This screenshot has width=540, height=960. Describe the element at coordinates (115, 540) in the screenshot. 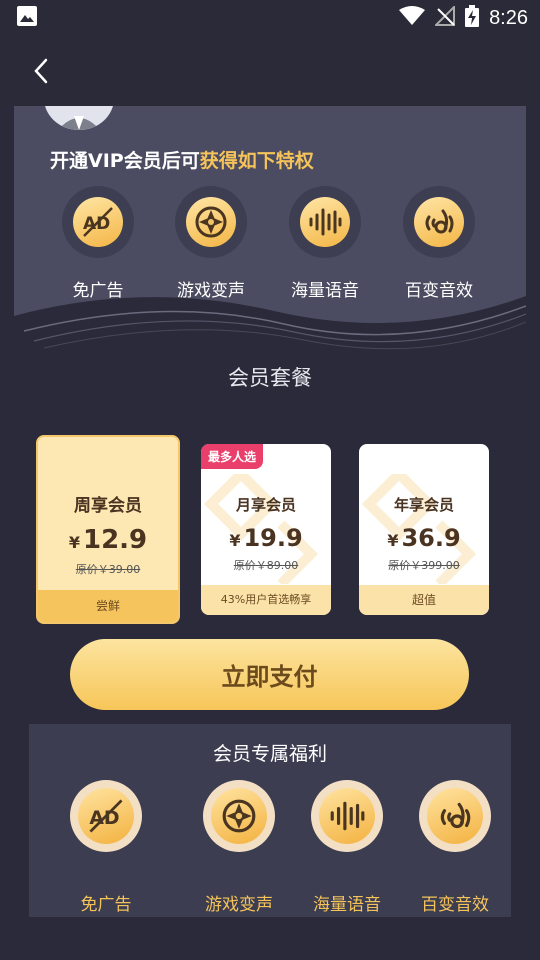

I see `plan-price-value: 12.9` at that location.